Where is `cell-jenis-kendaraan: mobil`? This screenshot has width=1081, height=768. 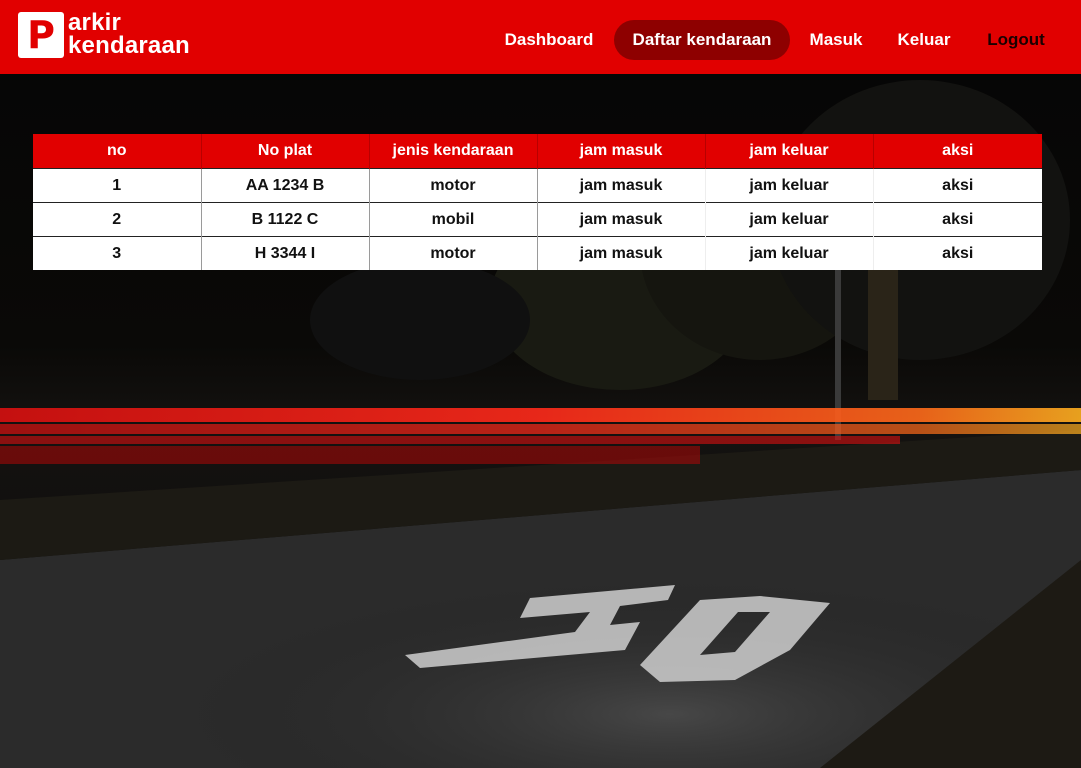
cell-jenis-kendaraan: mobil is located at coordinates (453, 219).